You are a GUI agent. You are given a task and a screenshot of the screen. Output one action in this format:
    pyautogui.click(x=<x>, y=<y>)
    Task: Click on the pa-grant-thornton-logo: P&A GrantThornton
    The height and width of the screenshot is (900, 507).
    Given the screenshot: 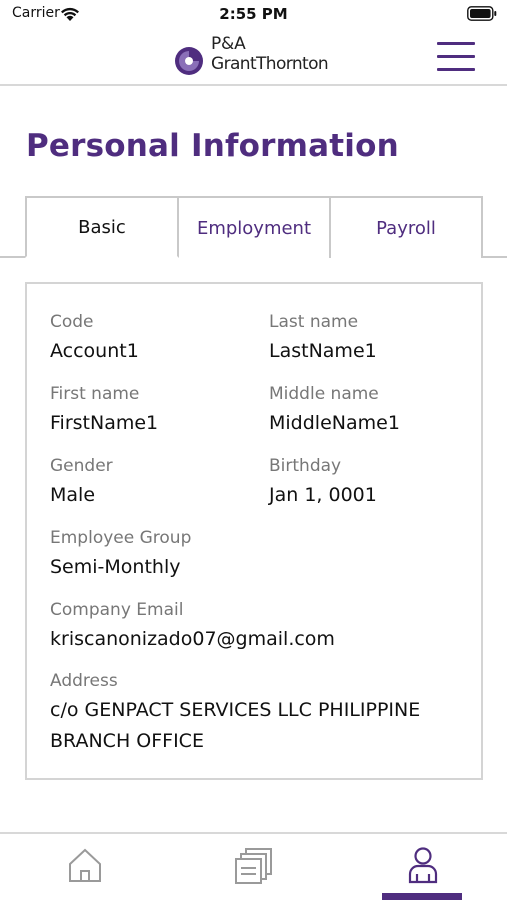 What is the action you would take?
    pyautogui.click(x=259, y=56)
    